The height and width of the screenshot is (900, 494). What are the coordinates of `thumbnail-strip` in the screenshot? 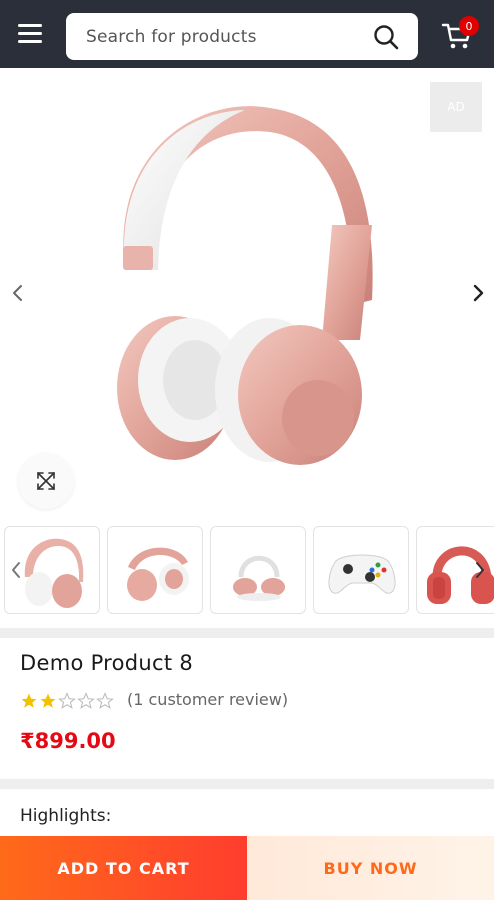 It's located at (247, 570).